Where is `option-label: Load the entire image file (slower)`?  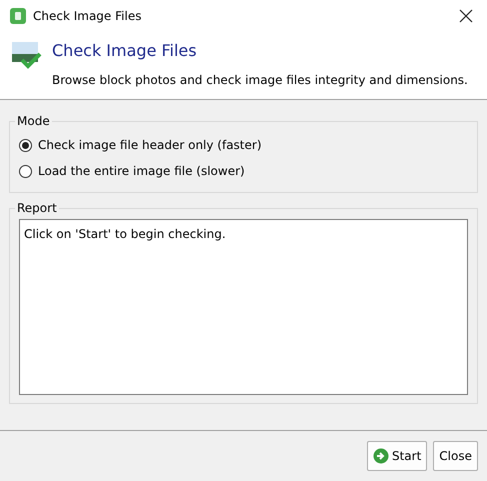 option-label: Load the entire image file (slower) is located at coordinates (141, 171).